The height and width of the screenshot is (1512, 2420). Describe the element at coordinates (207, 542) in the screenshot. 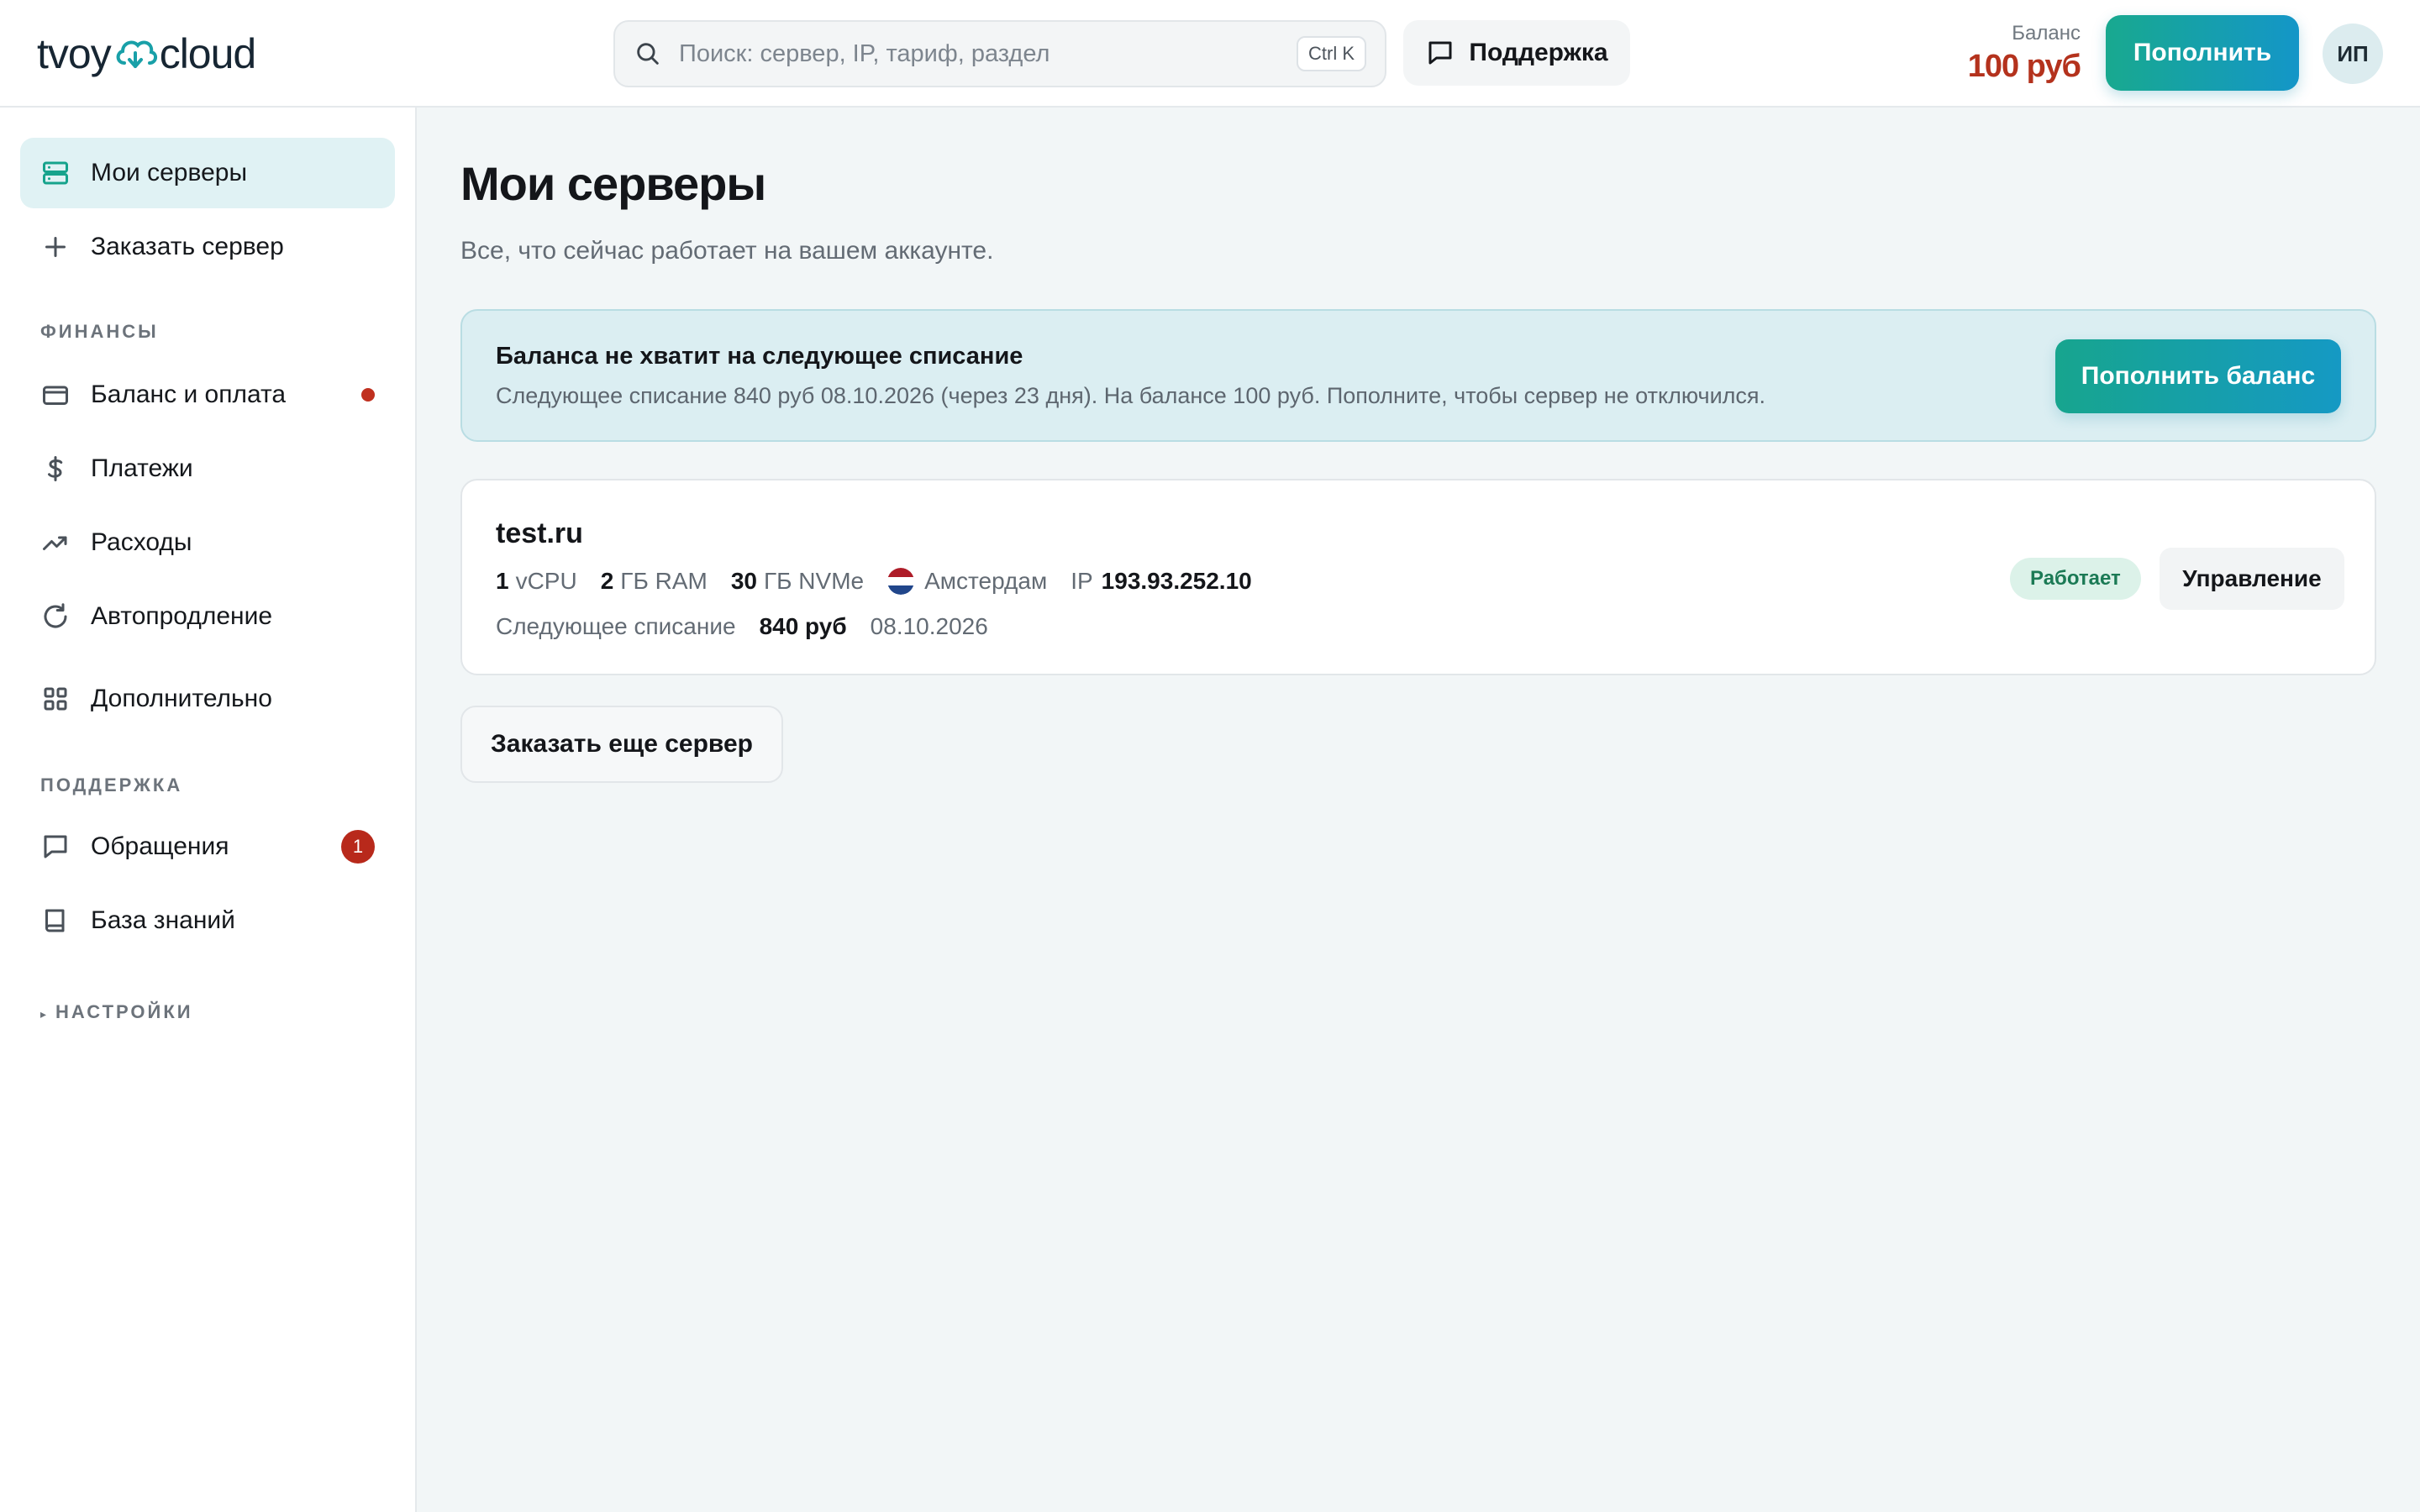

I see `sidebar-item-expenses: Расходы` at that location.